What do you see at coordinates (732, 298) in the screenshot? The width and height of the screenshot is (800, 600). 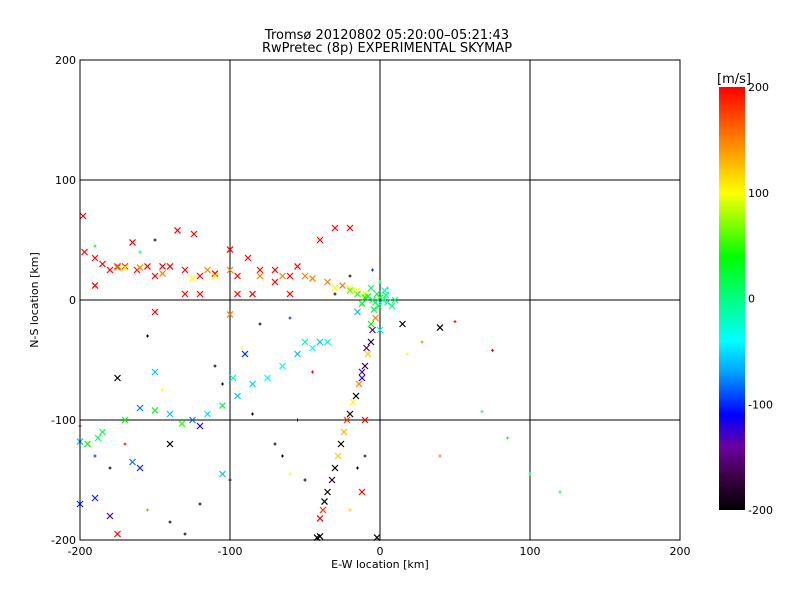 I see `colorbar` at bounding box center [732, 298].